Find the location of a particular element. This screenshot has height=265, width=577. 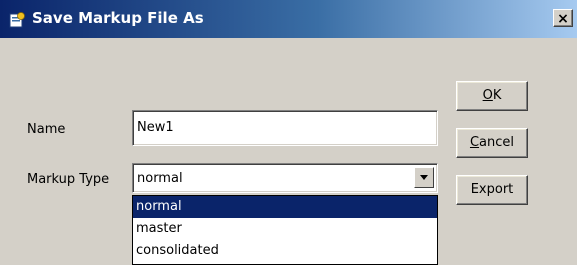

chevron-down-icon is located at coordinates (424, 177).